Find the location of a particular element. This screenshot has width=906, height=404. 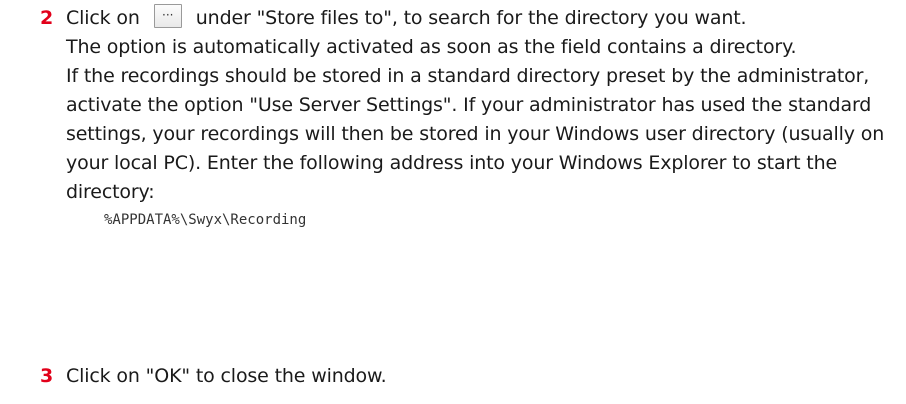

instruction-text-before: Click on is located at coordinates (103, 18).